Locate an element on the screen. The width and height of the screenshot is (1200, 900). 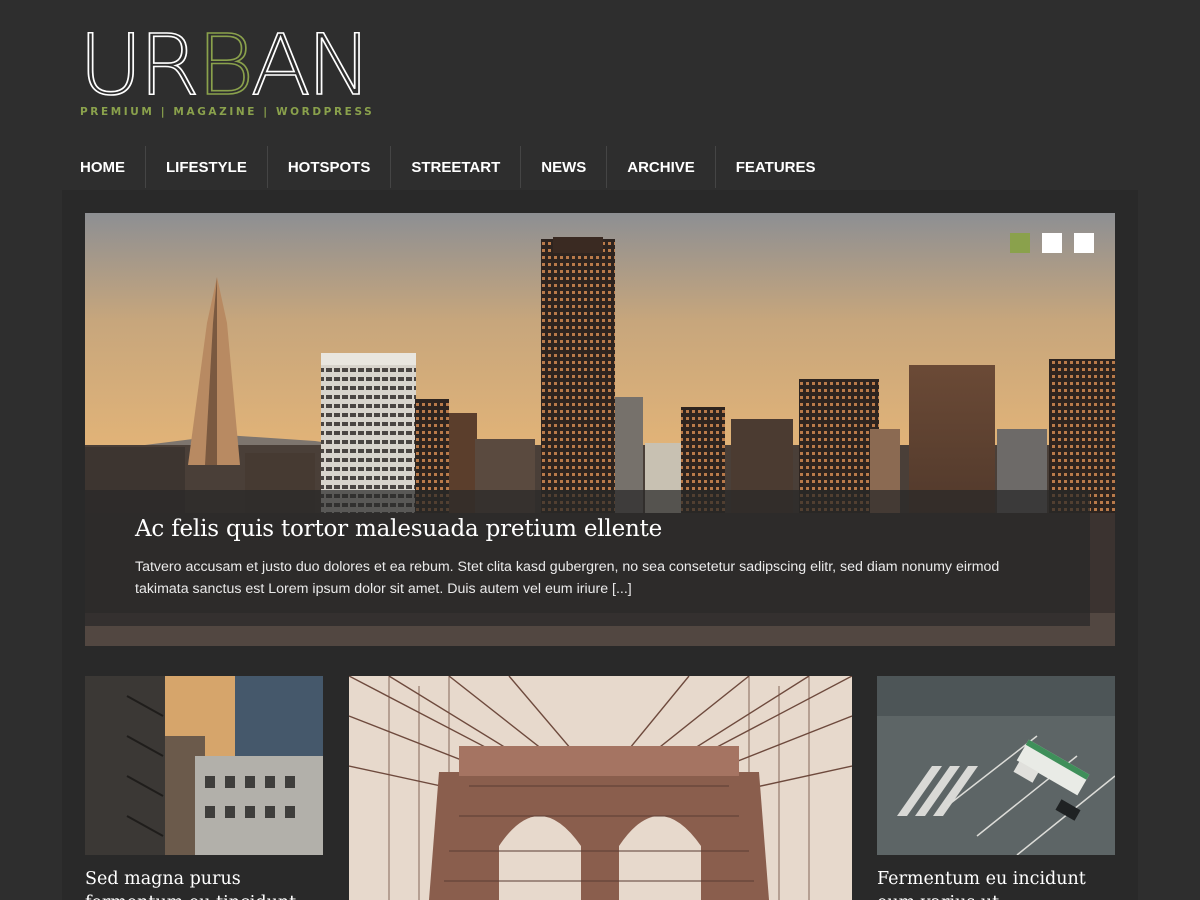
post-card-2-image is located at coordinates (600, 788).